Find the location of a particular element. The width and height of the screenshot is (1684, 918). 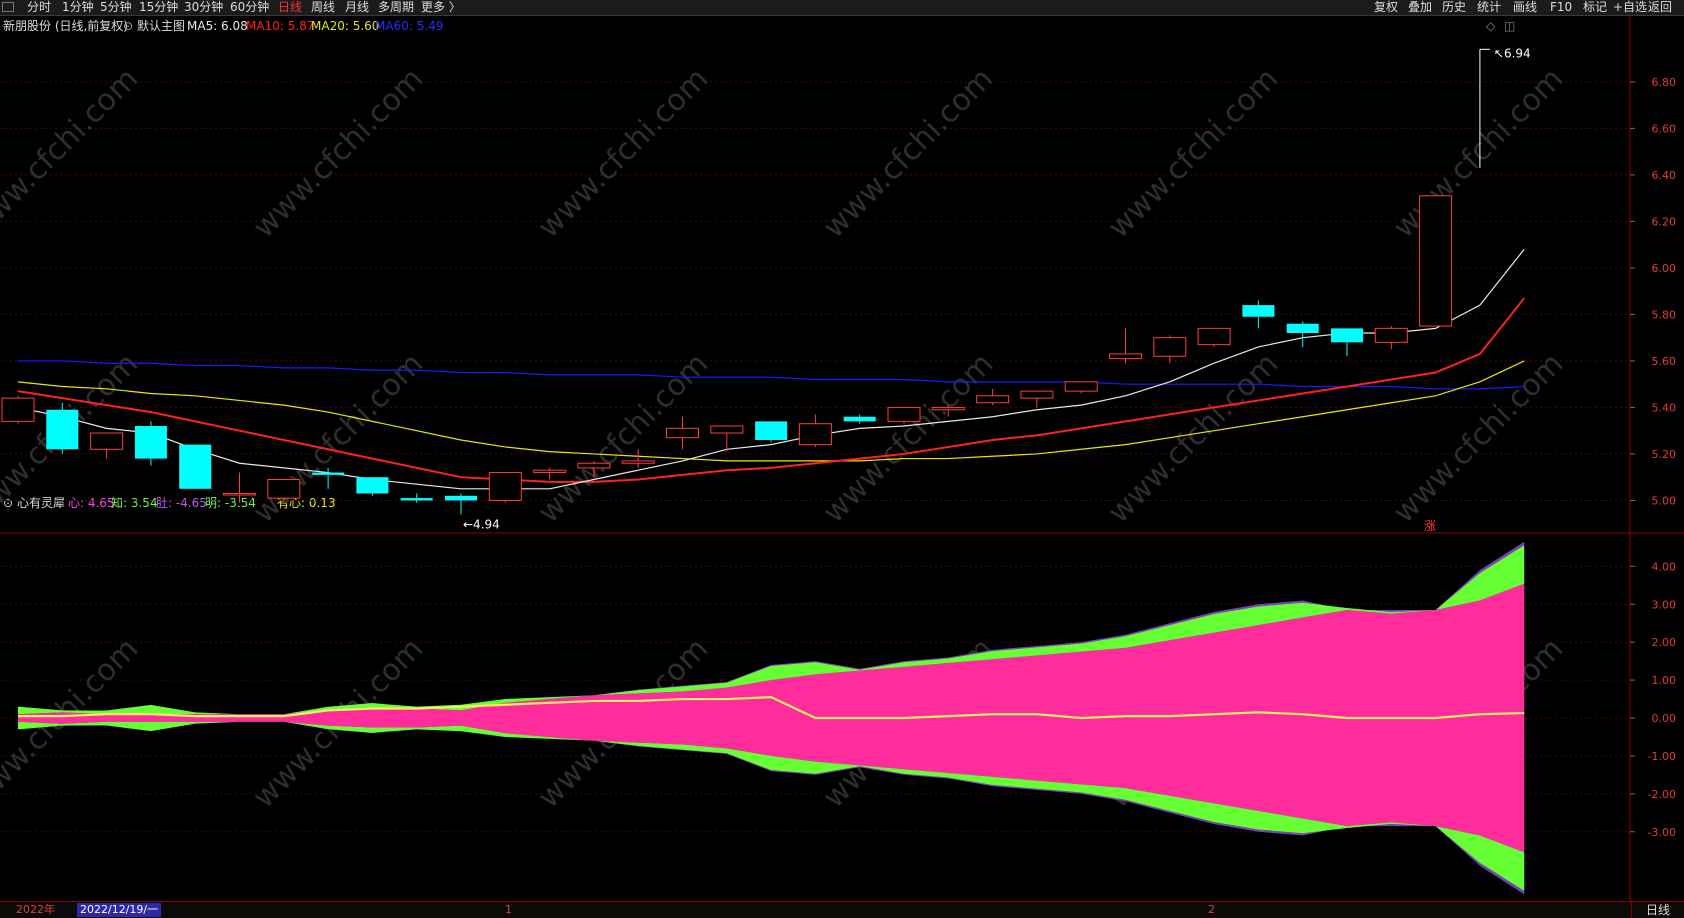

tool-button-0: 复权 is located at coordinates (1386, 7).